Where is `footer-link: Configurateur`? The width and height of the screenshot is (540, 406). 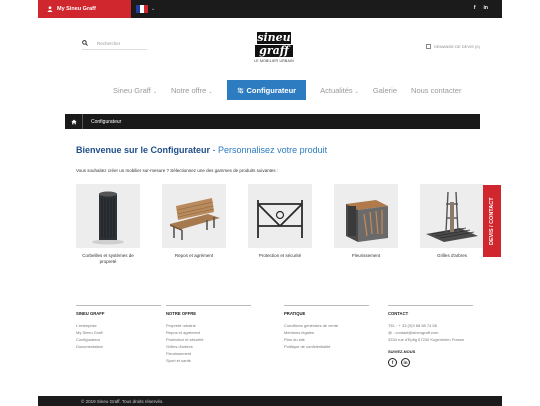
footer-link: Configurateur is located at coordinates (118, 339).